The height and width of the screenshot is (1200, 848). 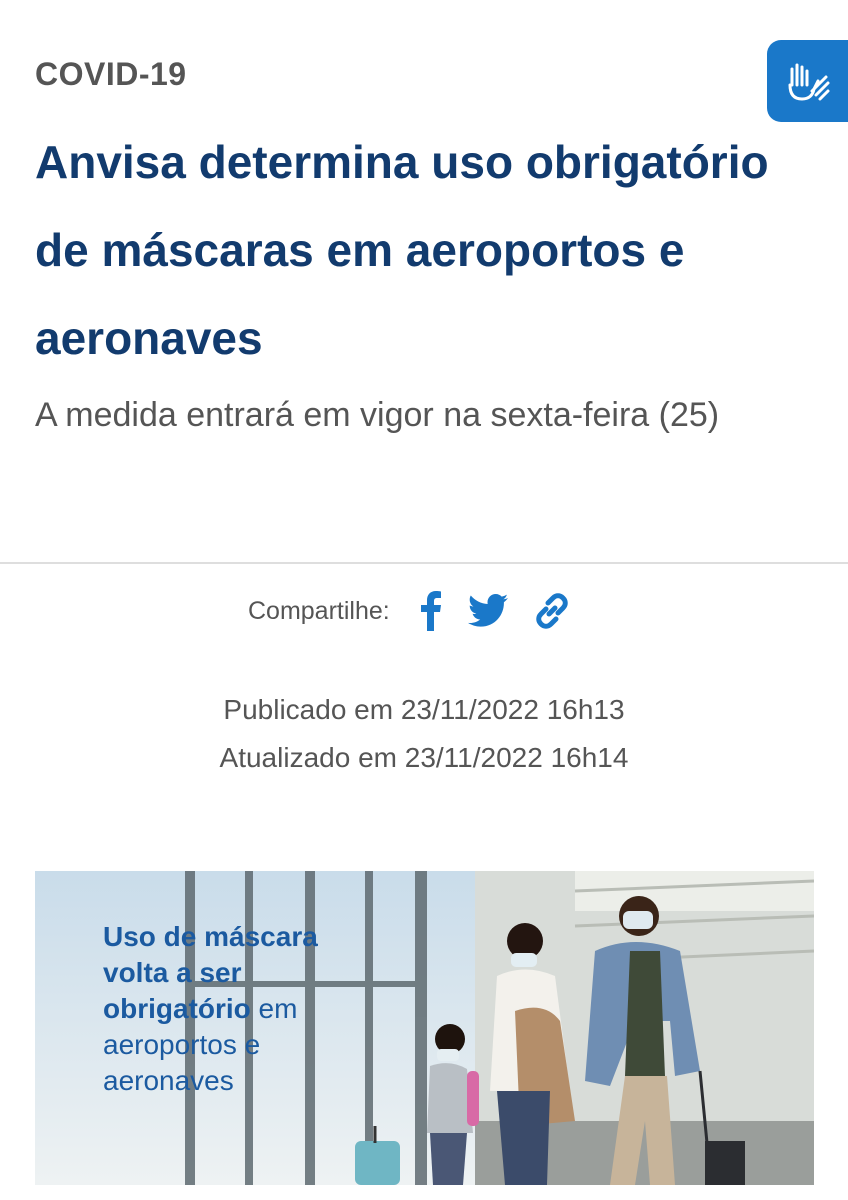 I want to click on hero-caption-line4: aeroportos e, so click(x=182, y=1044).